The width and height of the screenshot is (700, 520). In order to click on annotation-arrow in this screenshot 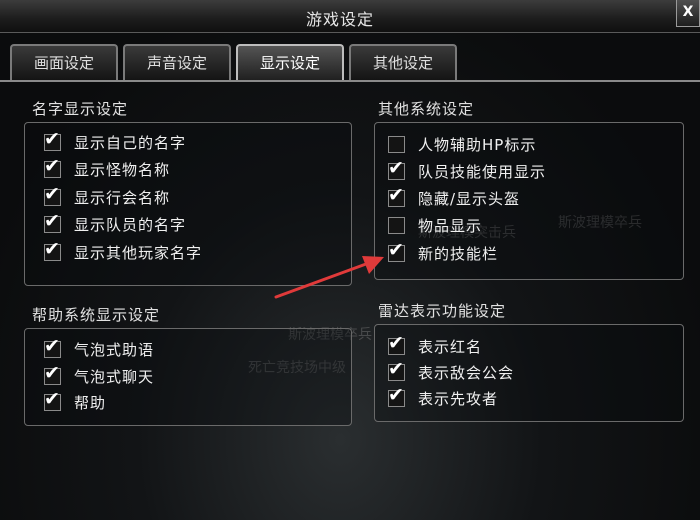, I will do `click(329, 277)`.